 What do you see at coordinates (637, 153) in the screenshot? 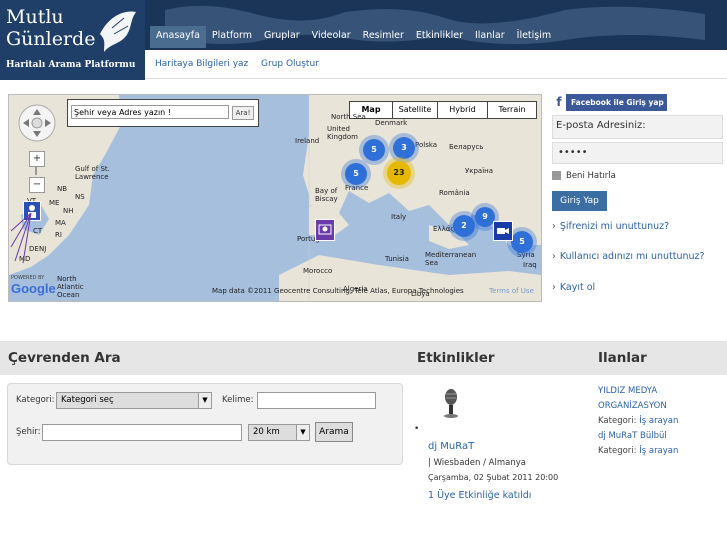
I see `password-field: •••••` at bounding box center [637, 153].